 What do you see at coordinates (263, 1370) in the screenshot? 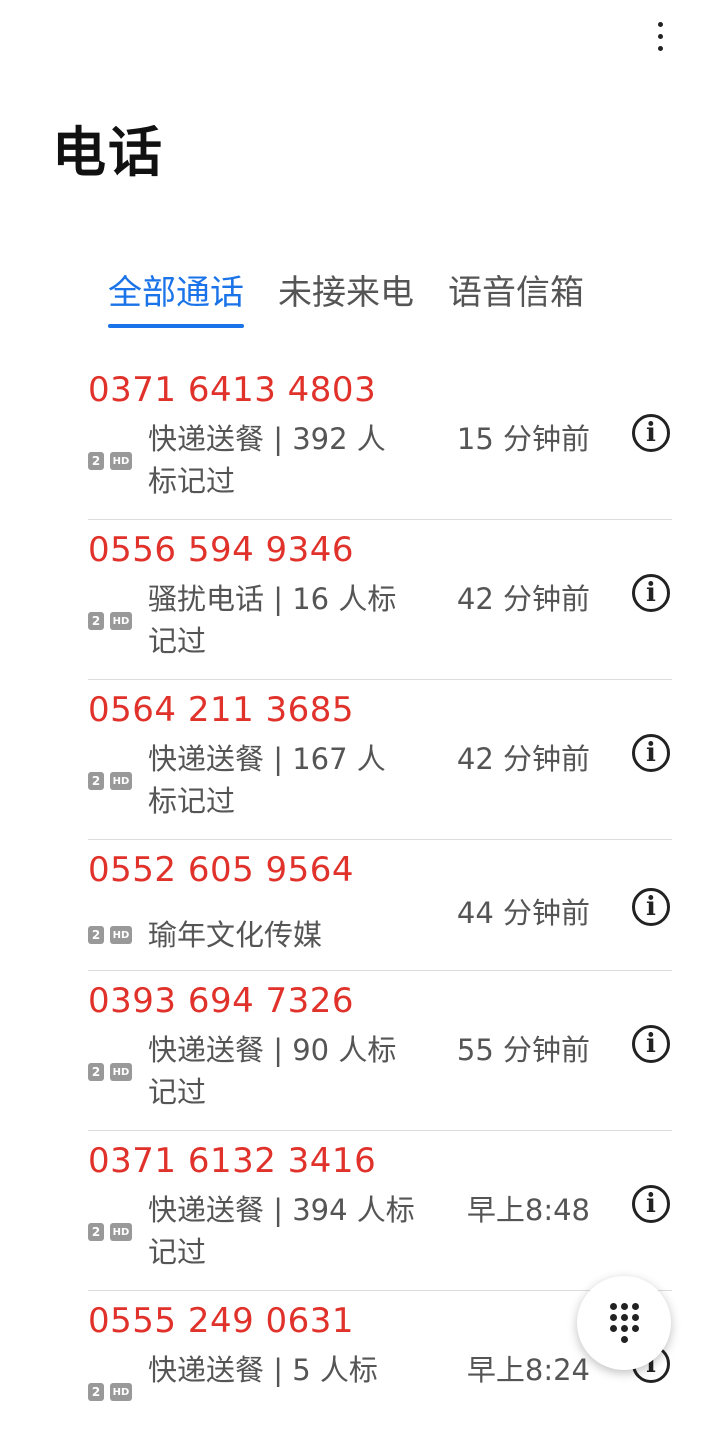
I see `call-tag: 快递送餐 | 5 人标` at bounding box center [263, 1370].